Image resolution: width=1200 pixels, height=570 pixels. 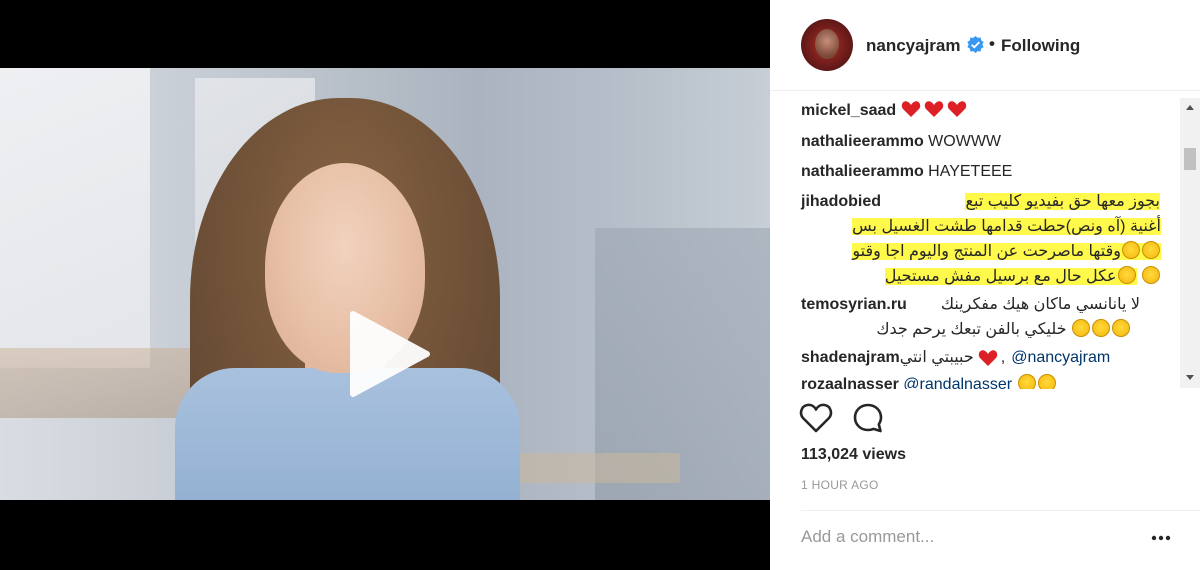 What do you see at coordinates (965, 141) in the screenshot?
I see `comment-text: WOWWW` at bounding box center [965, 141].